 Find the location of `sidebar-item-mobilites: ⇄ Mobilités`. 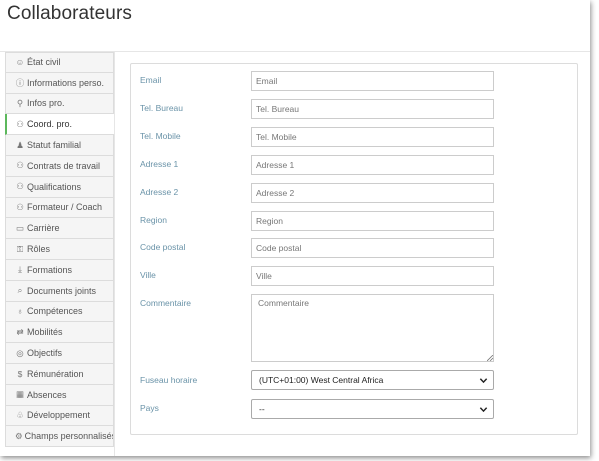

sidebar-item-mobilites: ⇄ Mobilités is located at coordinates (59, 333).